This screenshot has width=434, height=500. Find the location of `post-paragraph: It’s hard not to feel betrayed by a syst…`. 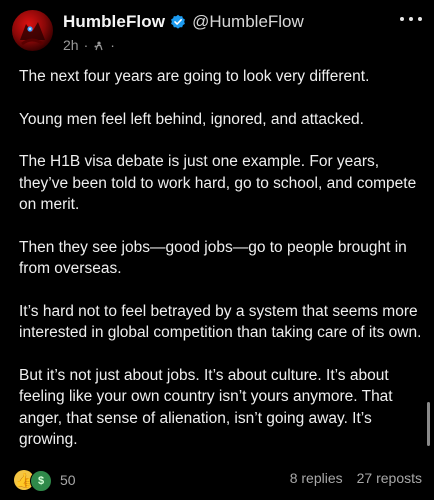

post-paragraph: It’s hard not to feel betrayed by a syst… is located at coordinates (220, 322).